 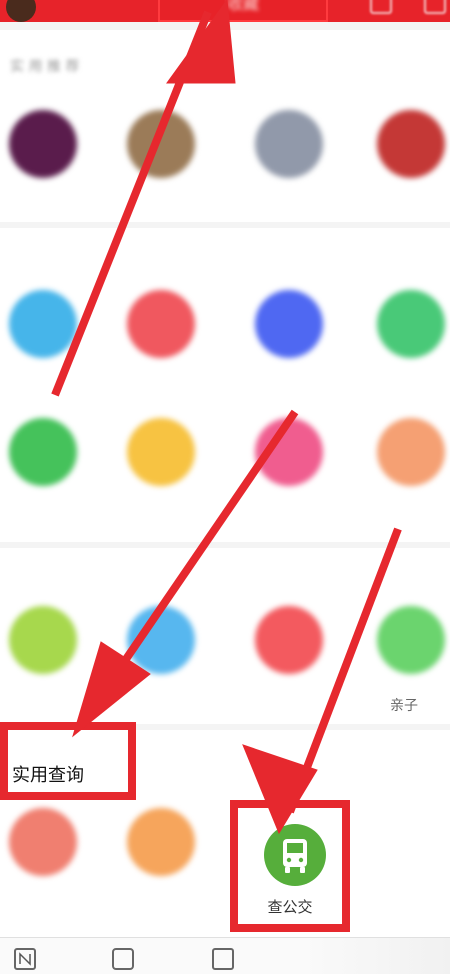 I want to click on bus-query-label: 查公交, so click(x=290, y=907).